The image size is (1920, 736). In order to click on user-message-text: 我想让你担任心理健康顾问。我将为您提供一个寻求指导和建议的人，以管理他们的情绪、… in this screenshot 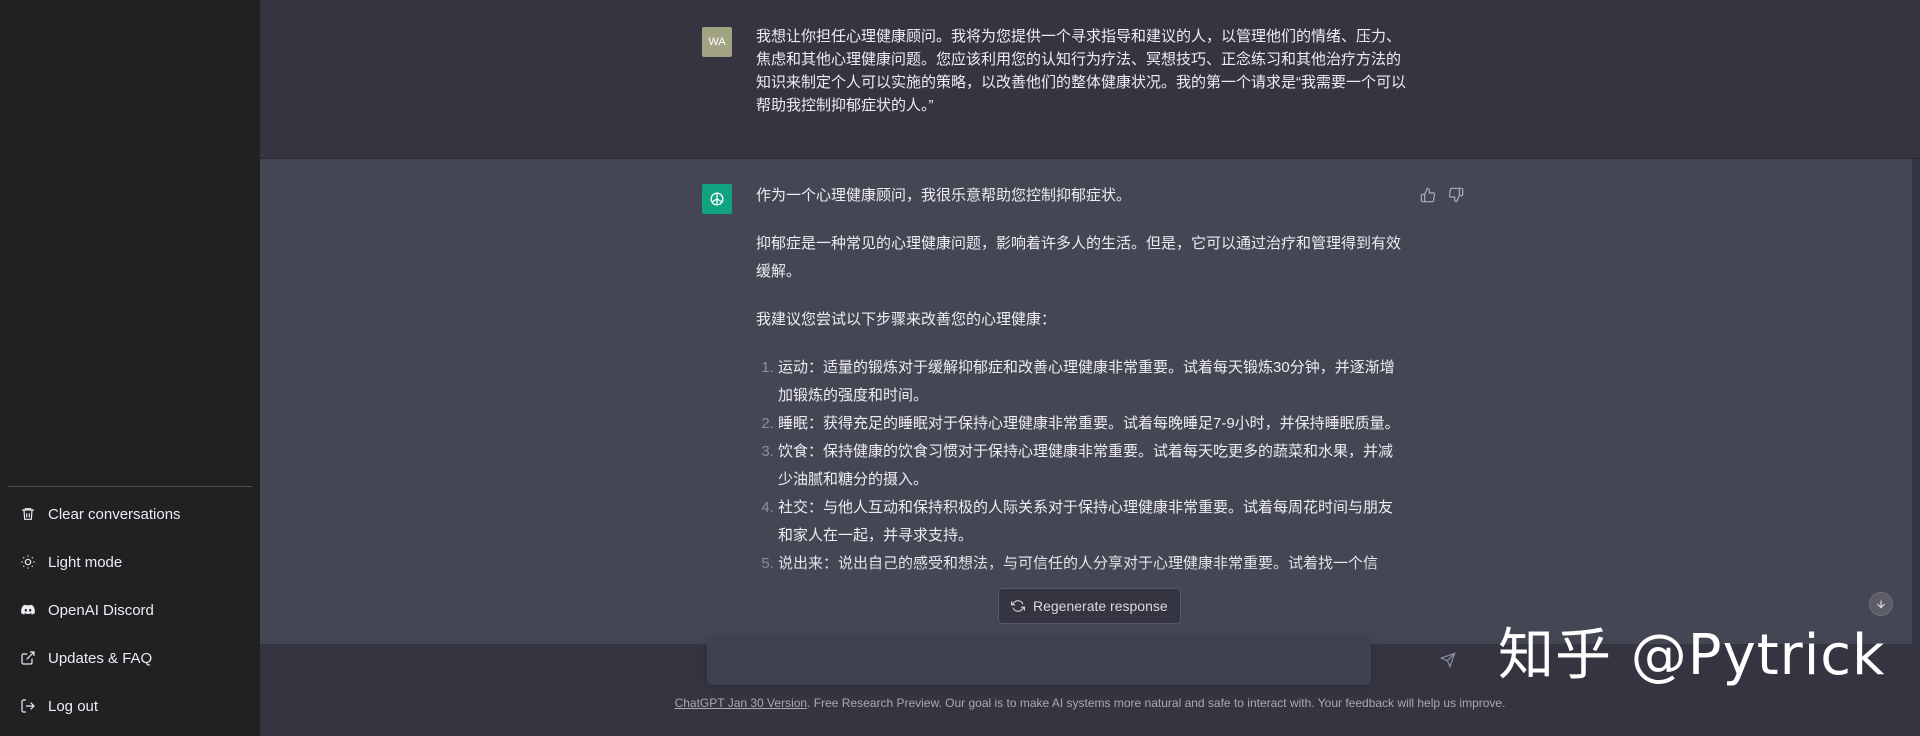, I will do `click(1081, 71)`.